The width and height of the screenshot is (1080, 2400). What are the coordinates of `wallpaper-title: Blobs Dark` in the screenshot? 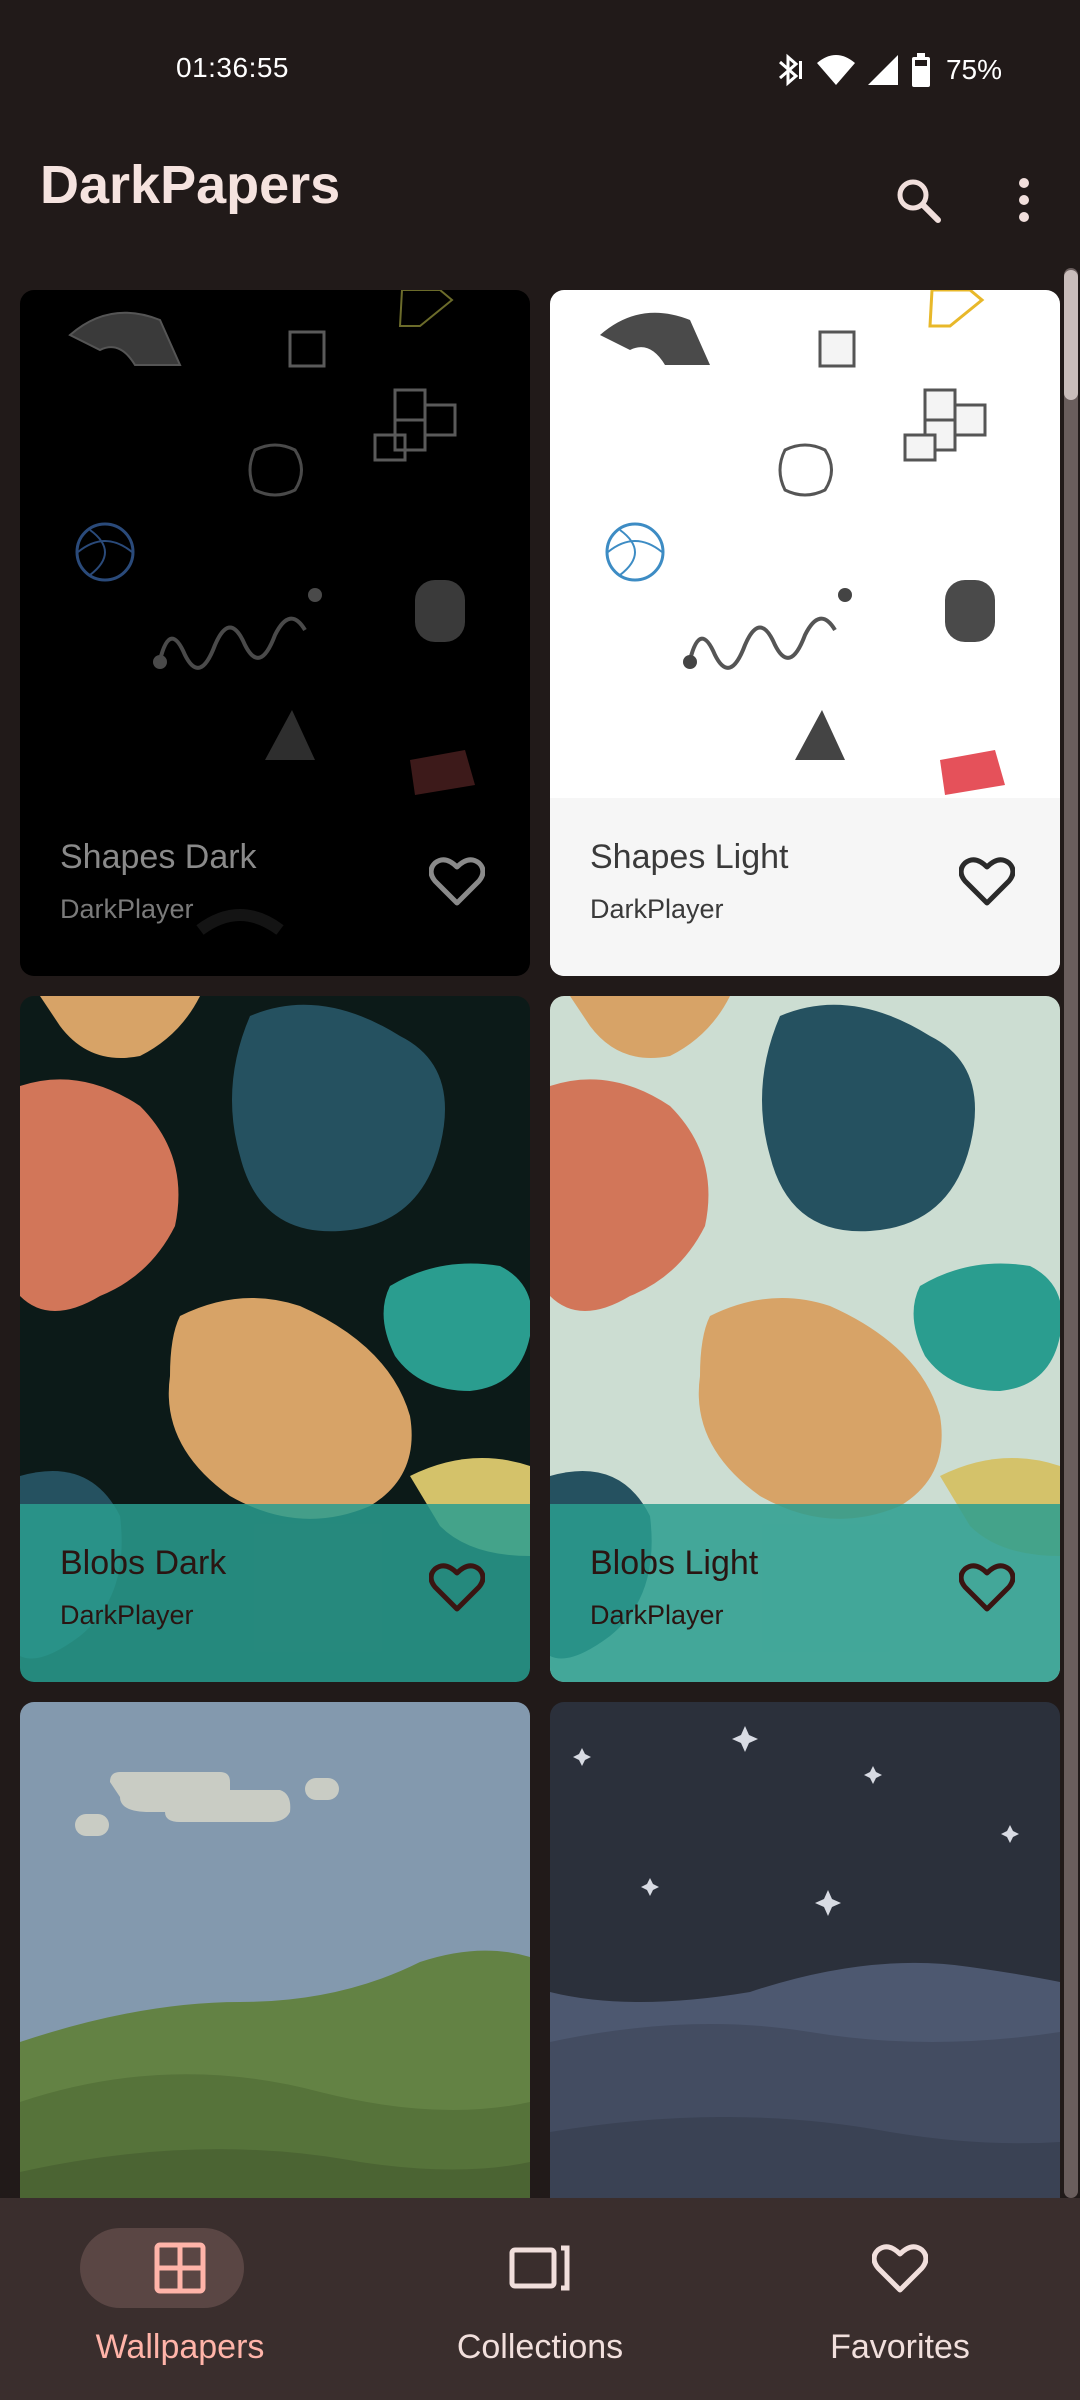 It's located at (143, 1563).